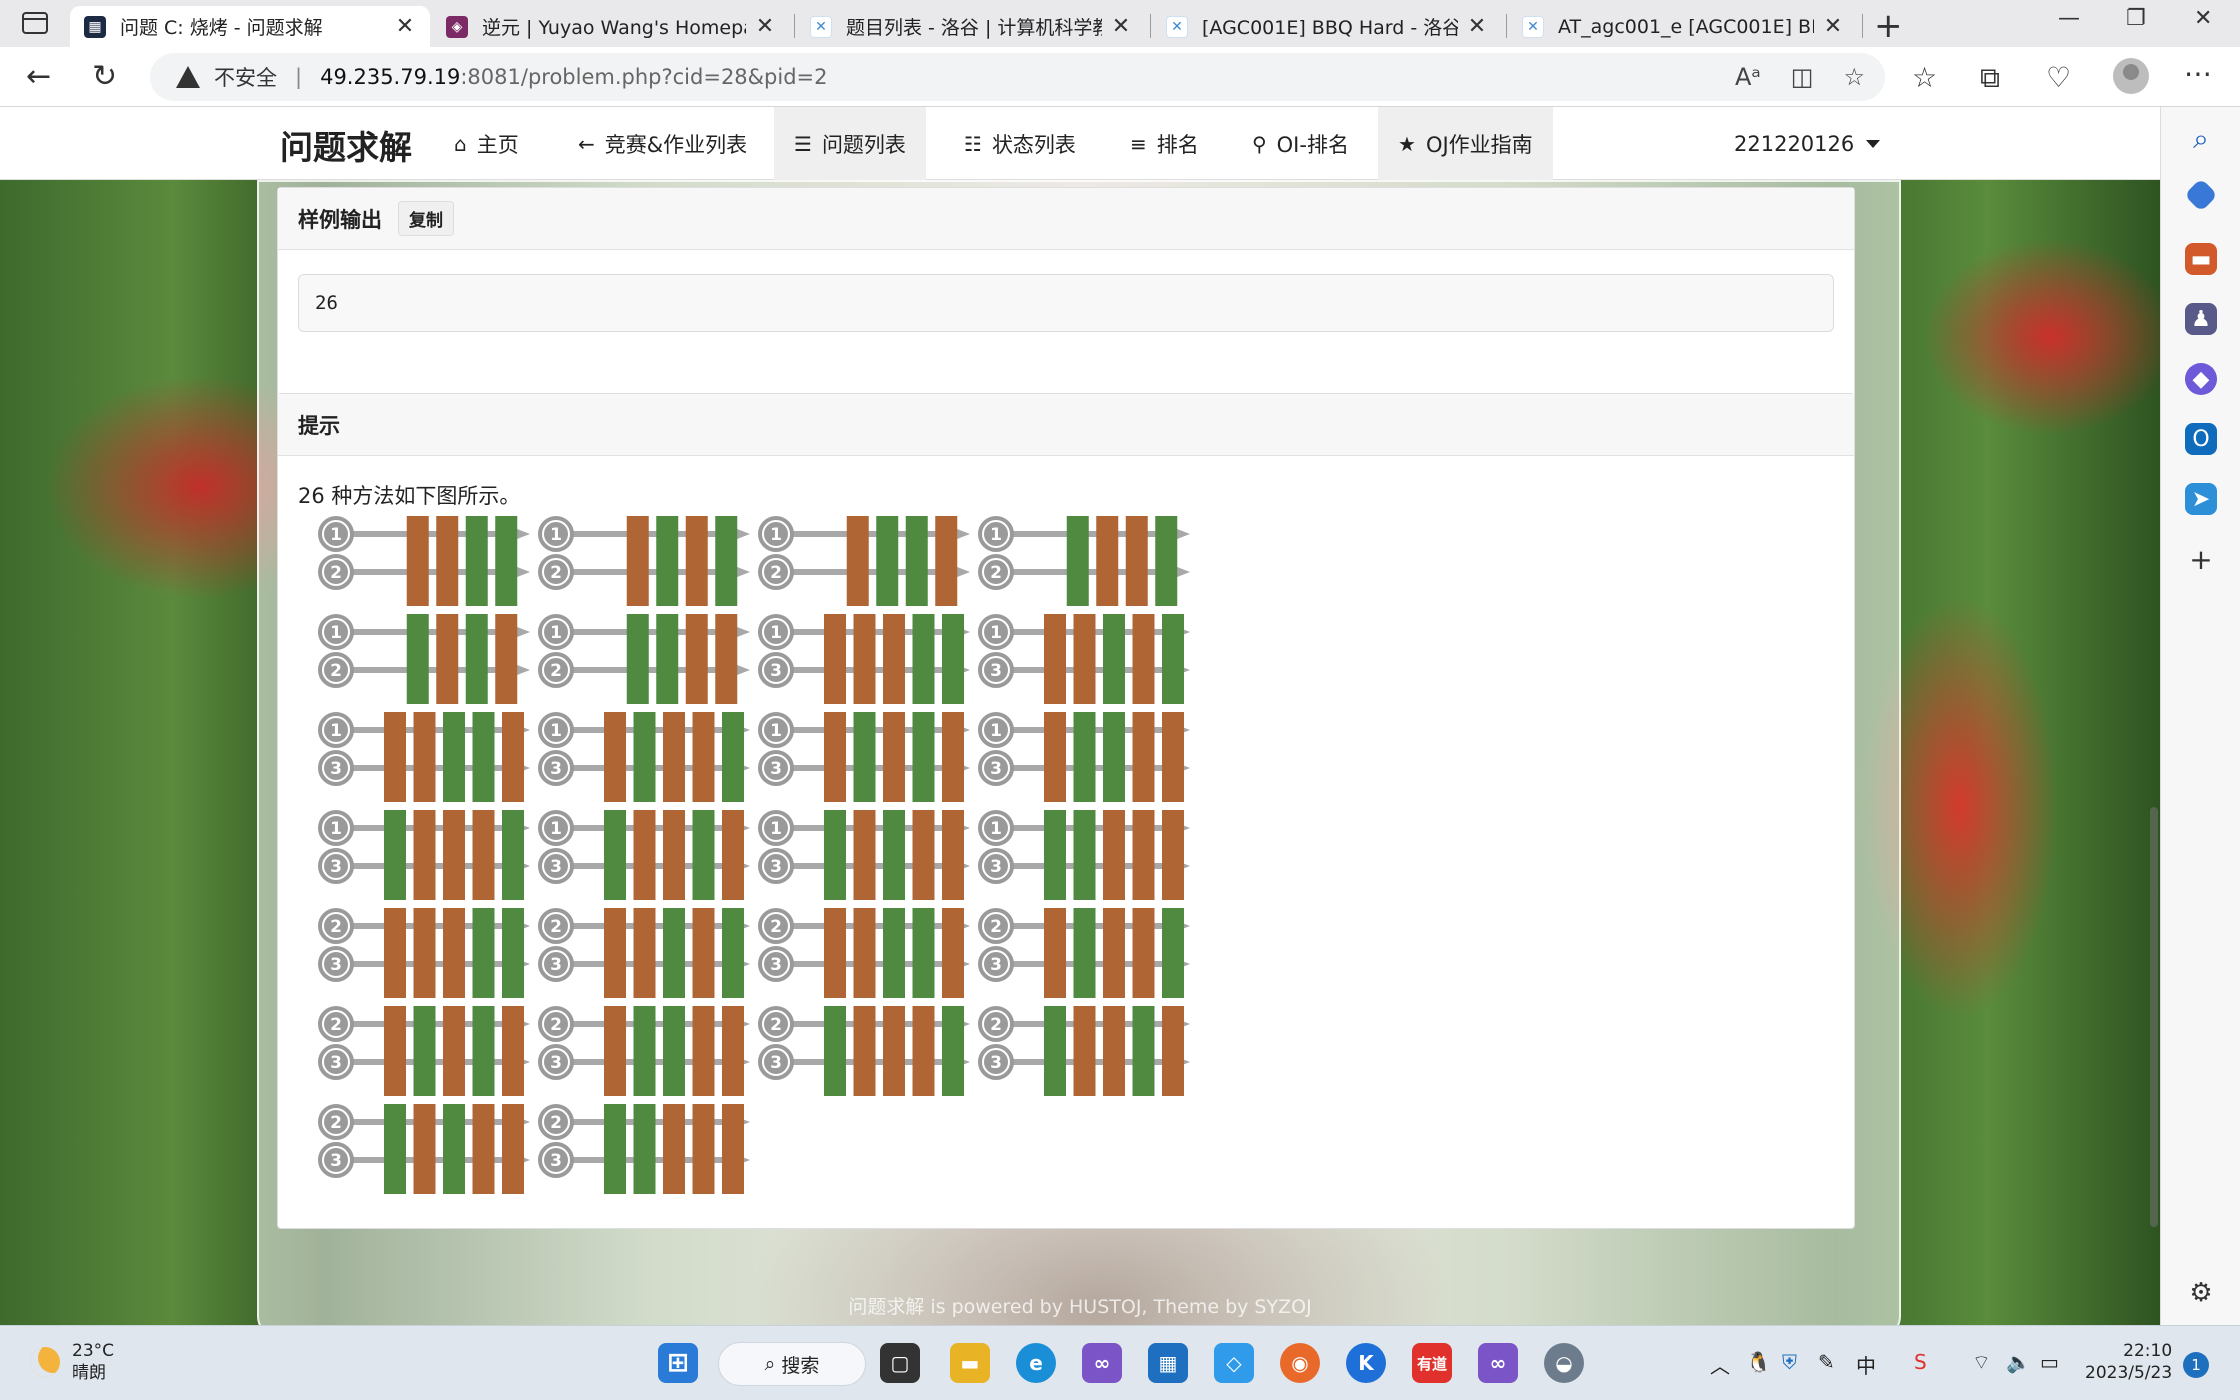 Image resolution: width=2240 pixels, height=1400 pixels. I want to click on site-brand: 问题求解, so click(346, 145).